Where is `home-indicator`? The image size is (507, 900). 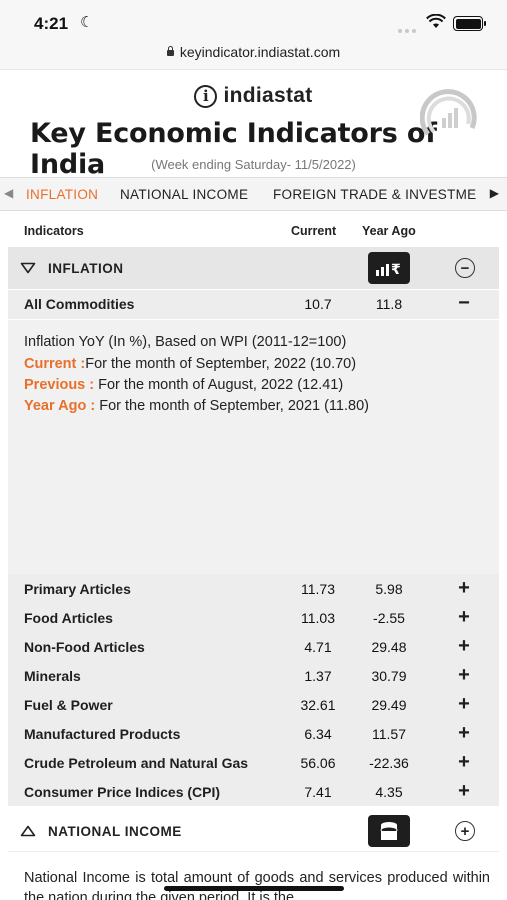
home-indicator is located at coordinates (254, 888).